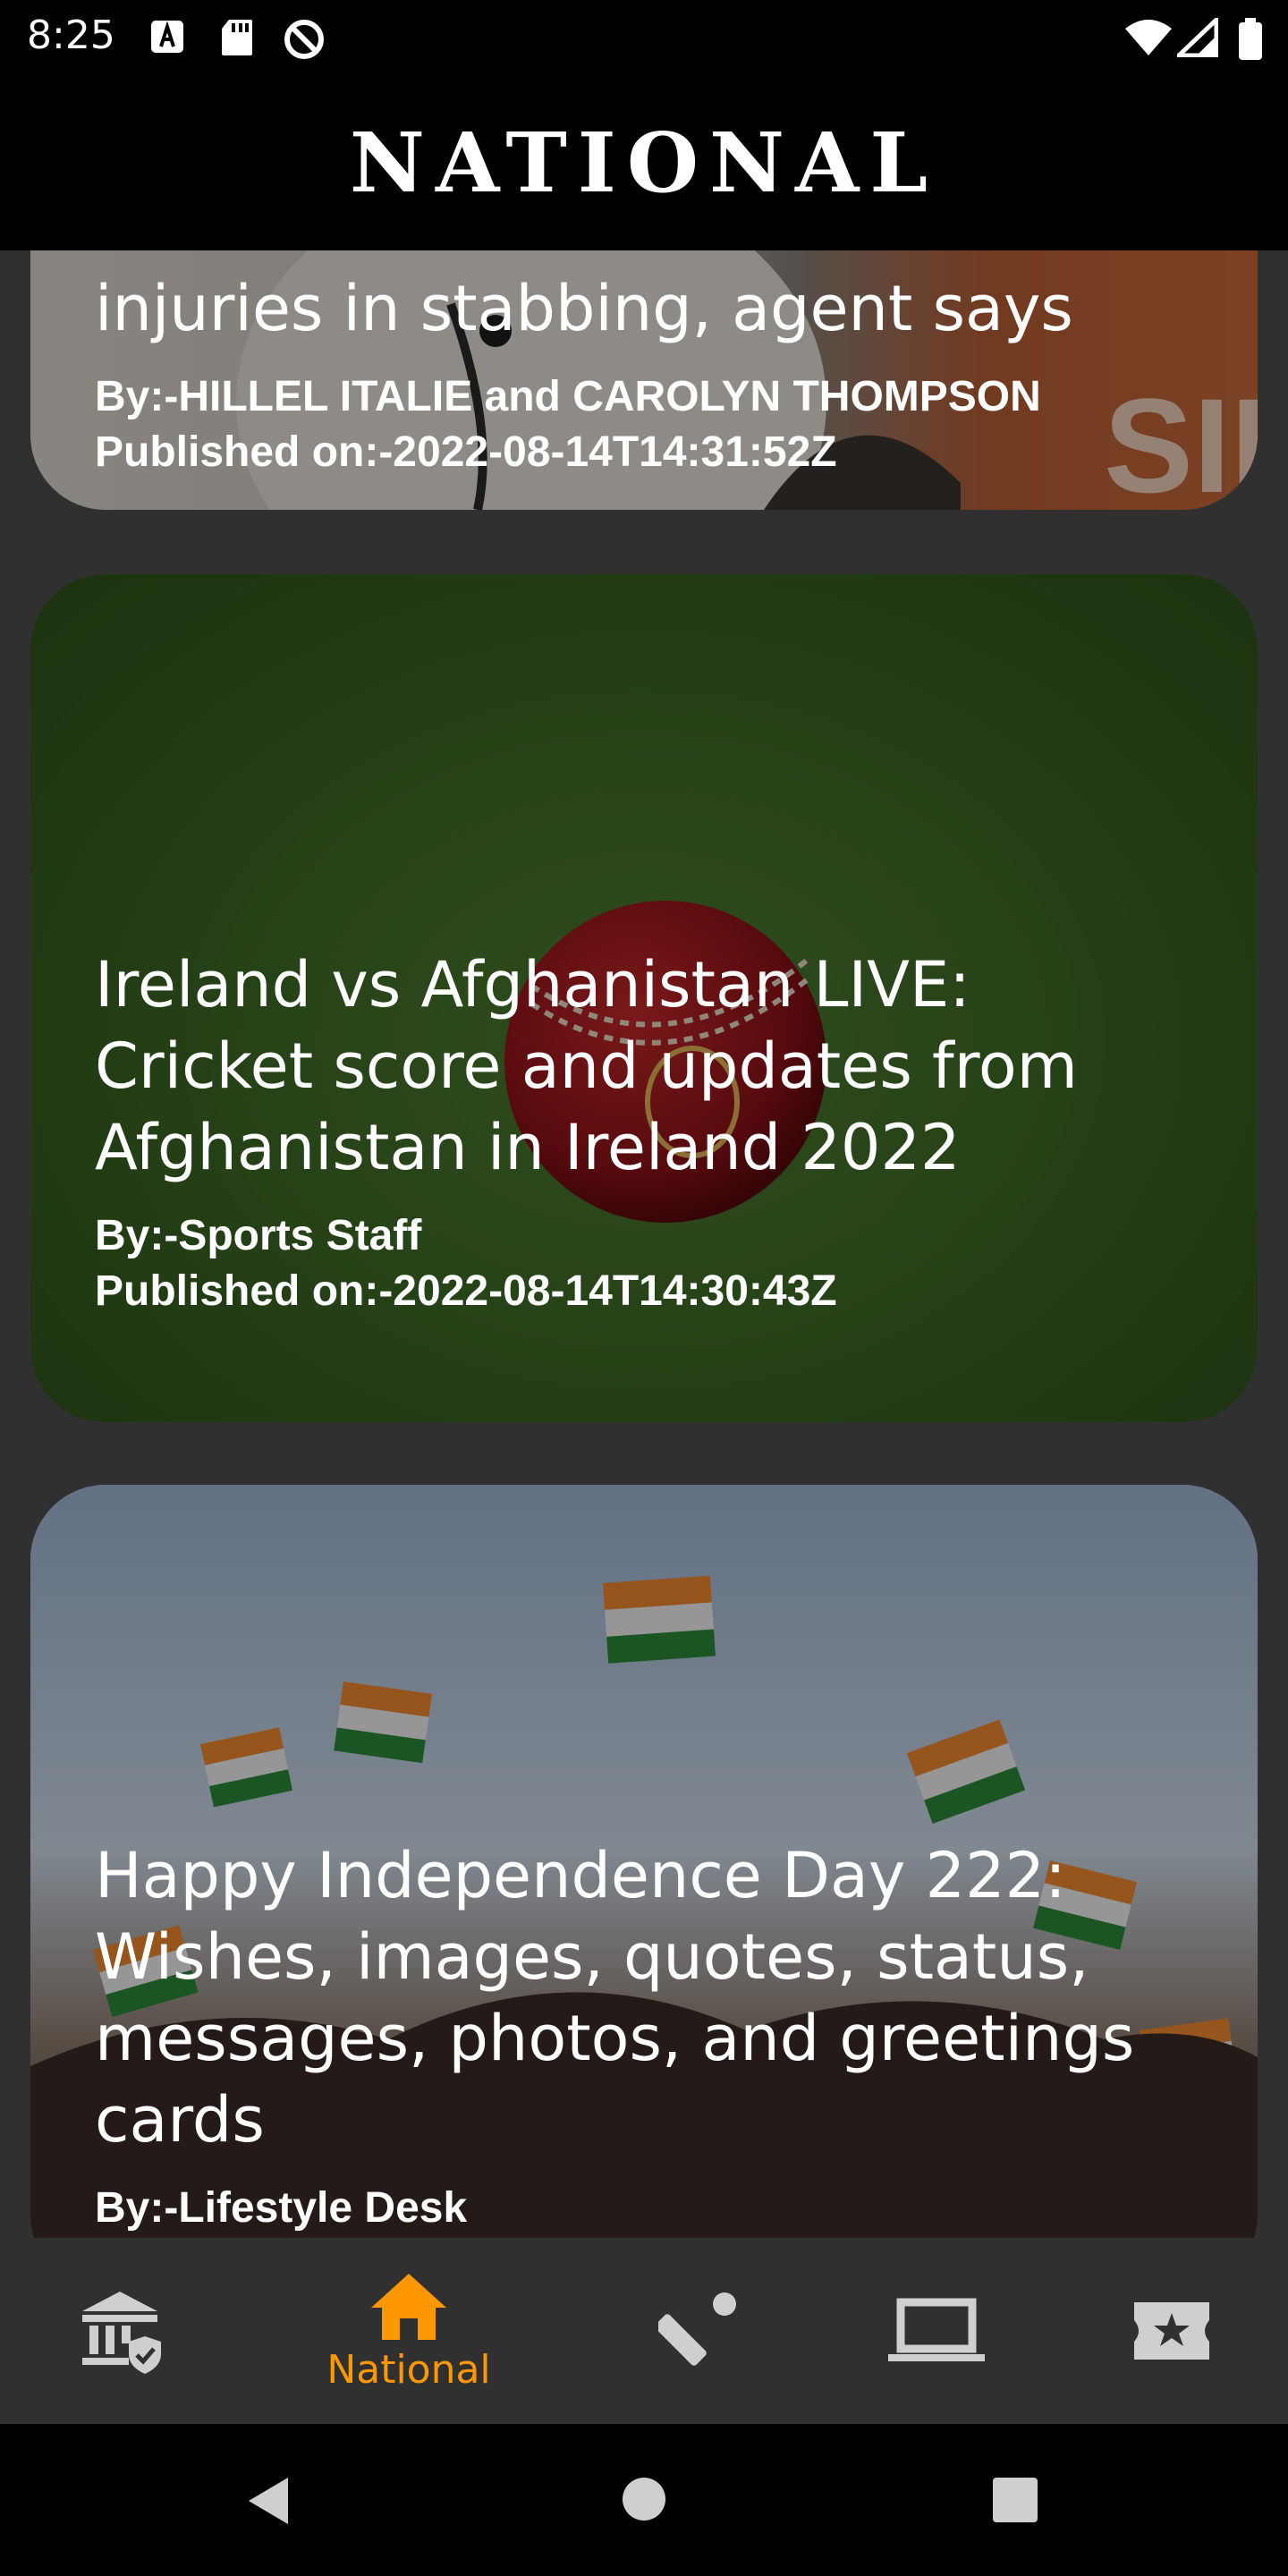 The height and width of the screenshot is (2576, 1288). What do you see at coordinates (281, 2208) in the screenshot?
I see `article-author: By:-Lifestyle Desk` at bounding box center [281, 2208].